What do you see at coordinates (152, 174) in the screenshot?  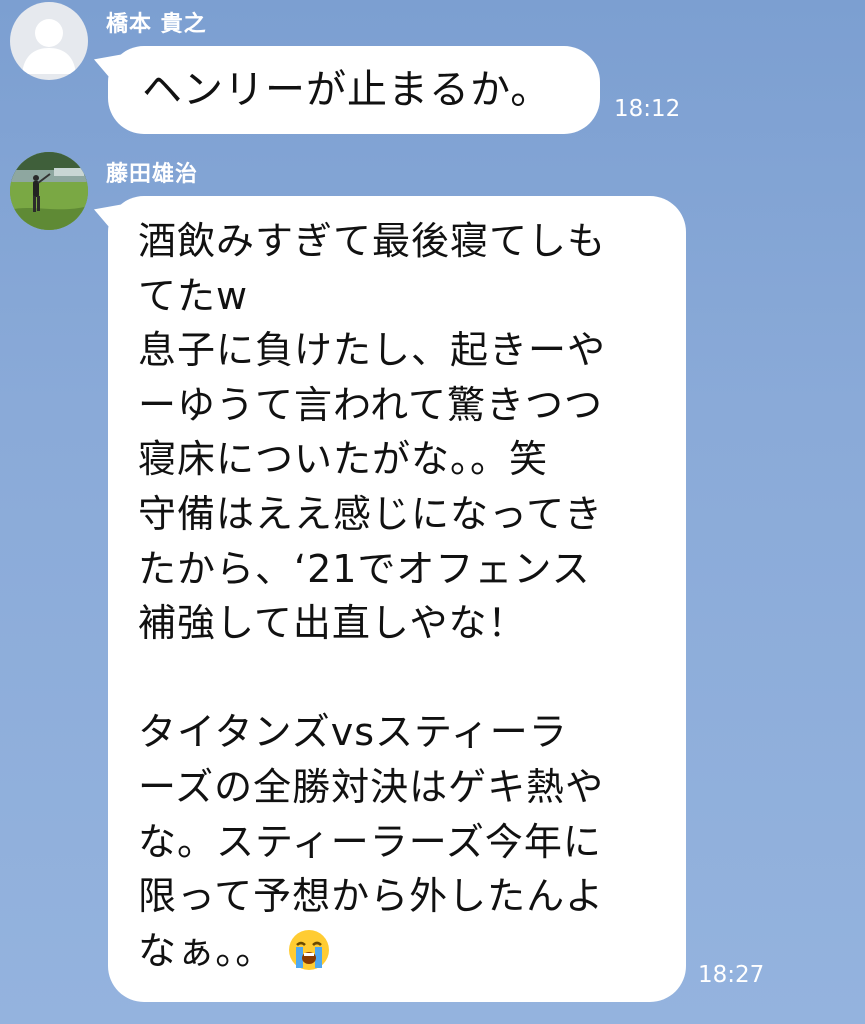 I see `sender-name: 藤田雄治` at bounding box center [152, 174].